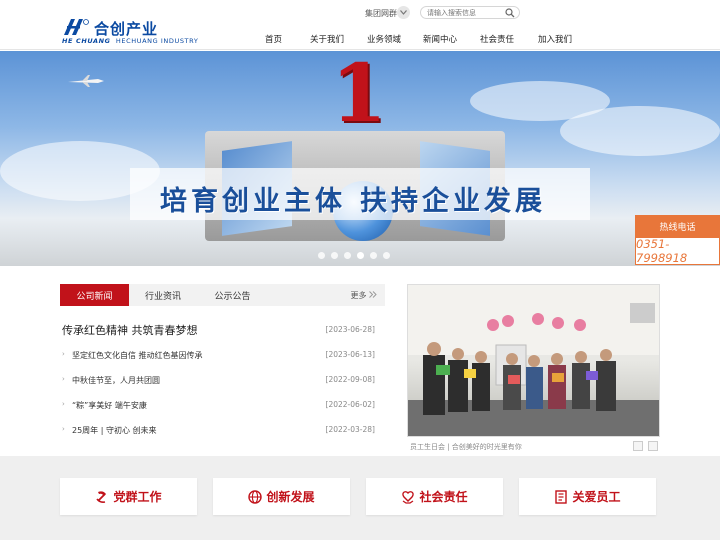 Image resolution: width=720 pixels, height=540 pixels. I want to click on feature-label: 关爱员工, so click(596, 497).